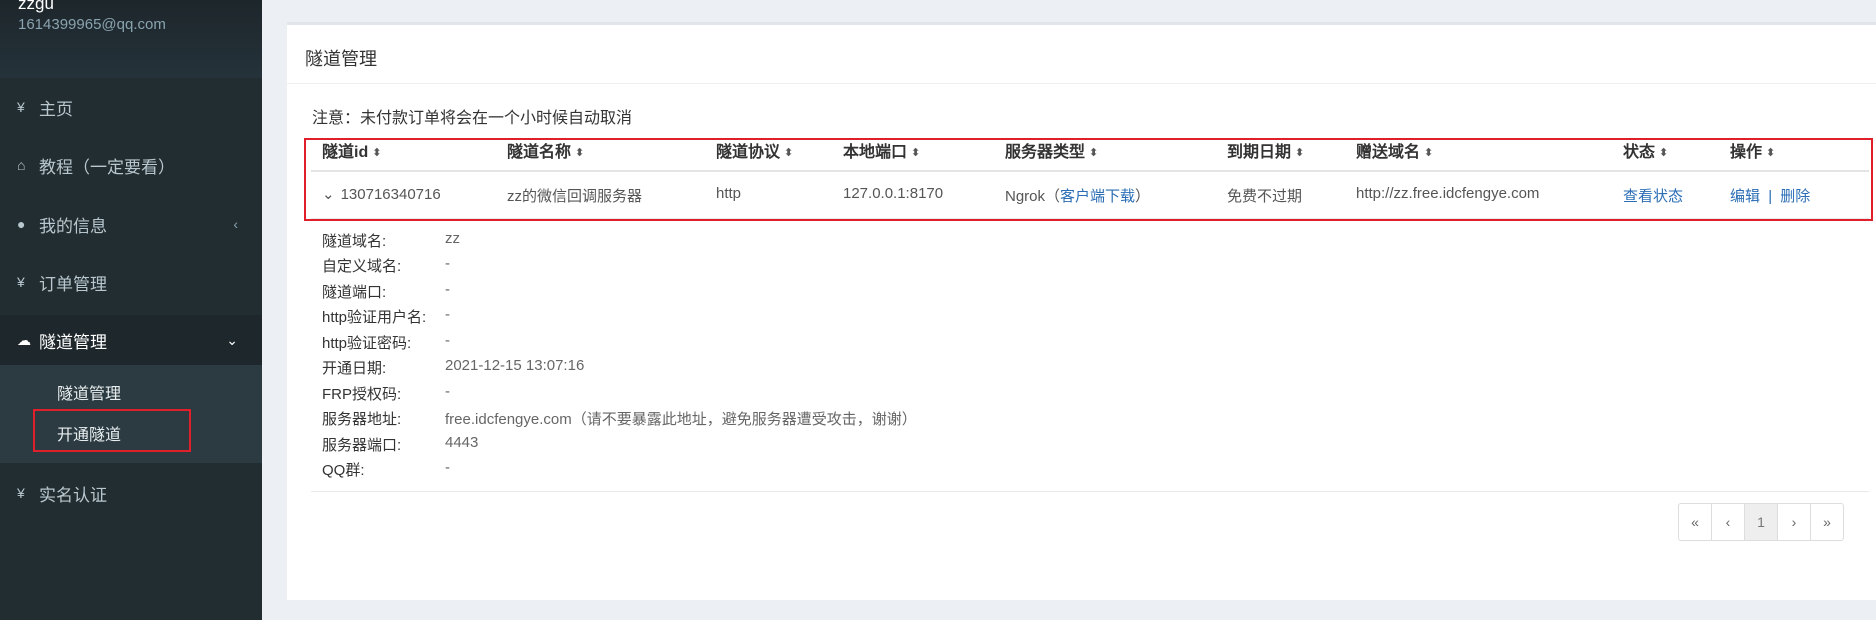  Describe the element at coordinates (354, 292) in the screenshot. I see `detail-label: 隧道端口:` at that location.